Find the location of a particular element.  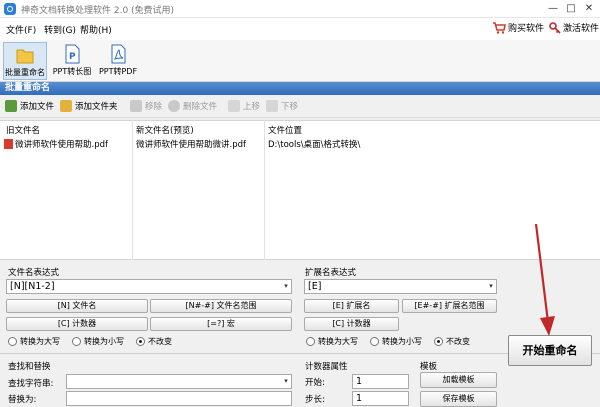

activate-software-label: 激活软件 is located at coordinates (581, 29).